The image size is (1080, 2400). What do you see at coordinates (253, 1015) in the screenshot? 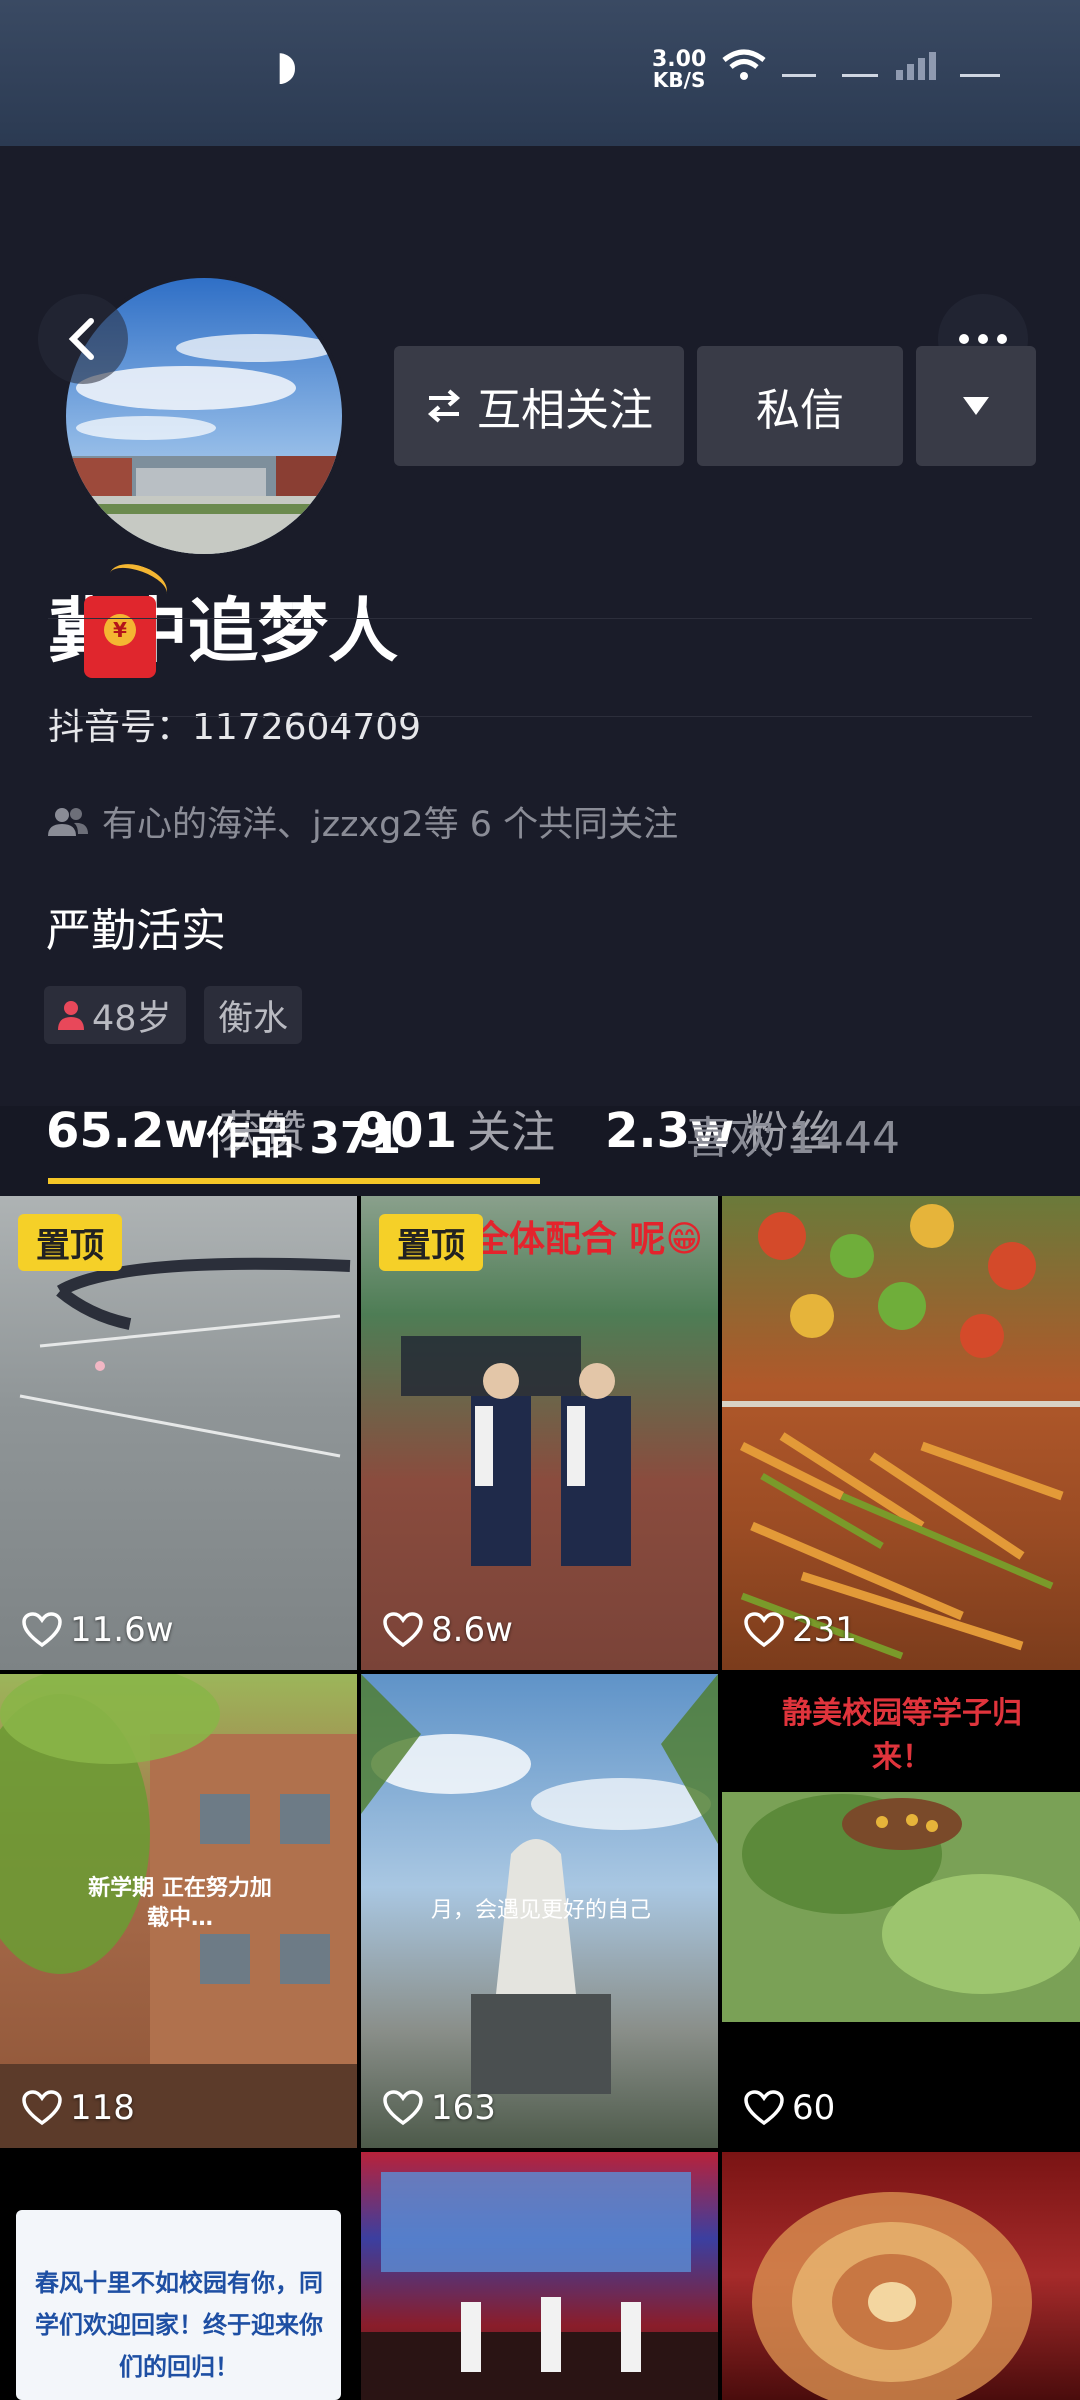
I see `location-tag: 衡水` at bounding box center [253, 1015].